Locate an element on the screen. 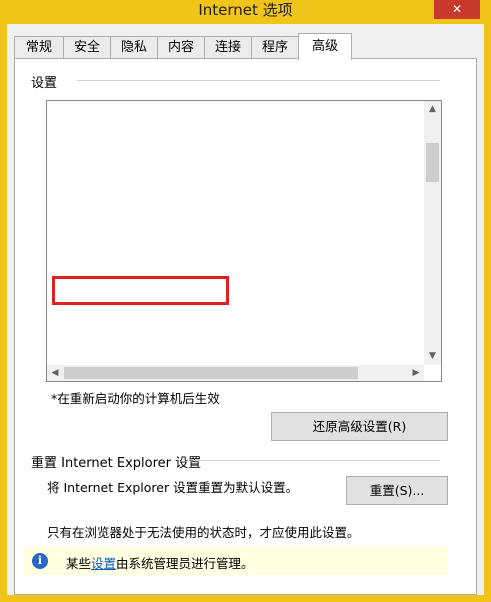  close-button: ✕ is located at coordinates (457, 9).